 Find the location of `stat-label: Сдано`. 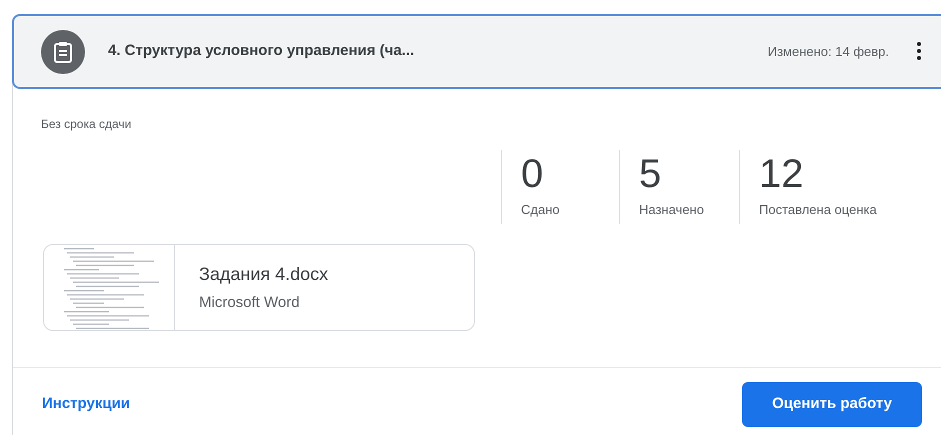

stat-label: Сдано is located at coordinates (541, 210).